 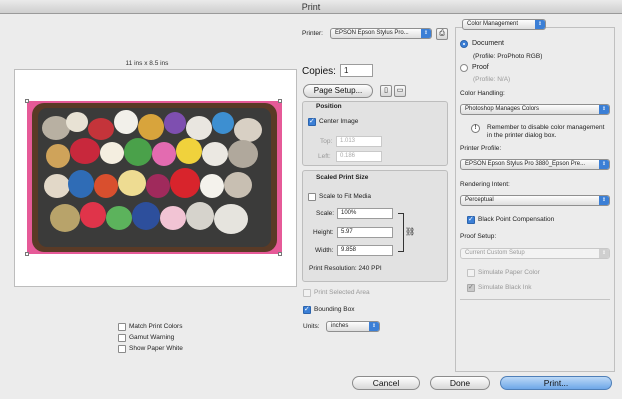 What do you see at coordinates (340, 326) in the screenshot?
I see `units-select-value: inches` at bounding box center [340, 326].